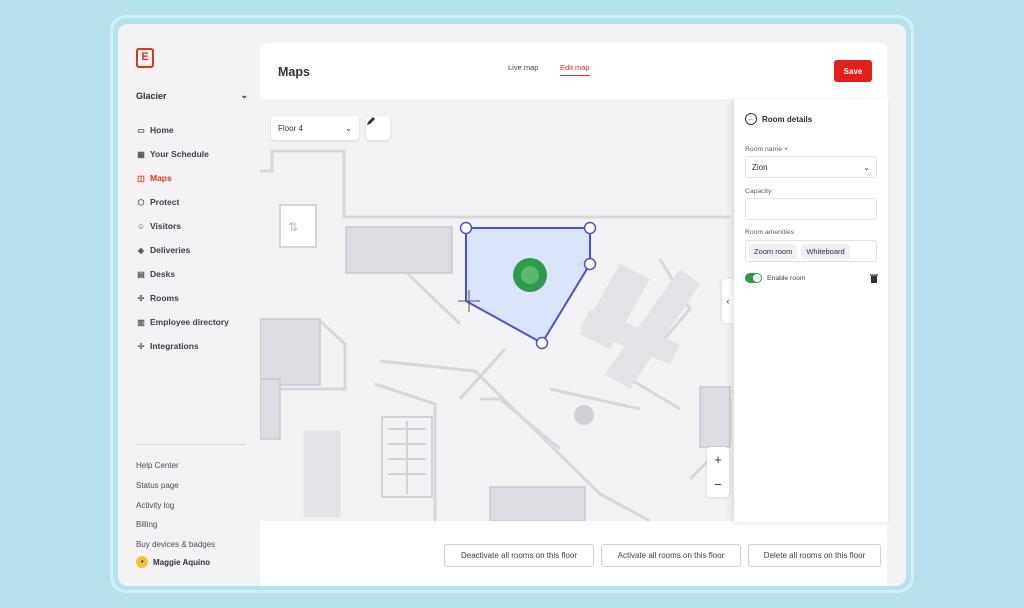  I want to click on tab-live-map: Live map, so click(523, 69).